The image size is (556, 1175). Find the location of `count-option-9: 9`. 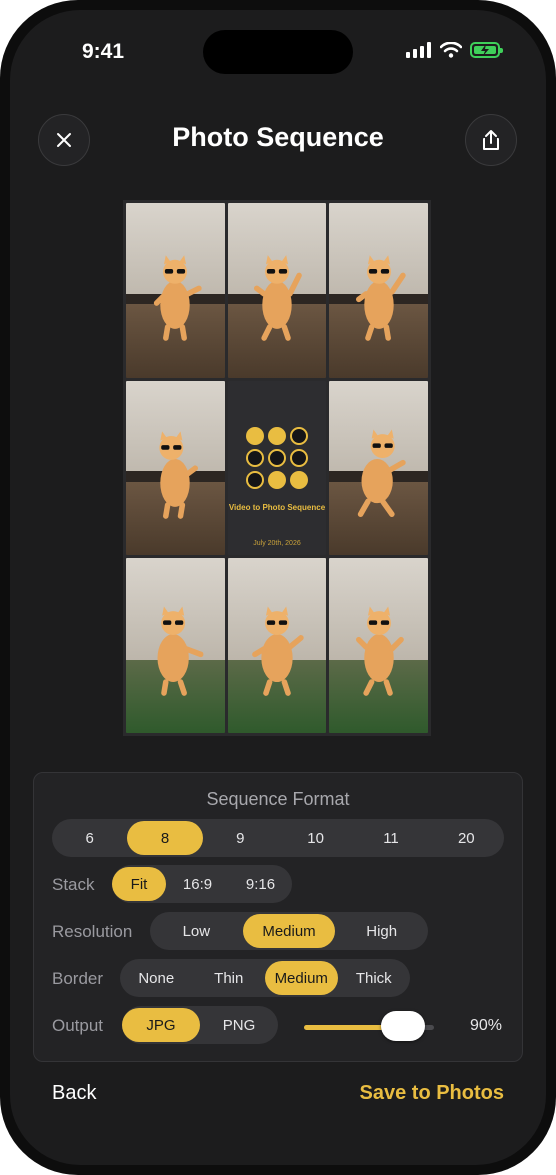

count-option-9: 9 is located at coordinates (240, 838).